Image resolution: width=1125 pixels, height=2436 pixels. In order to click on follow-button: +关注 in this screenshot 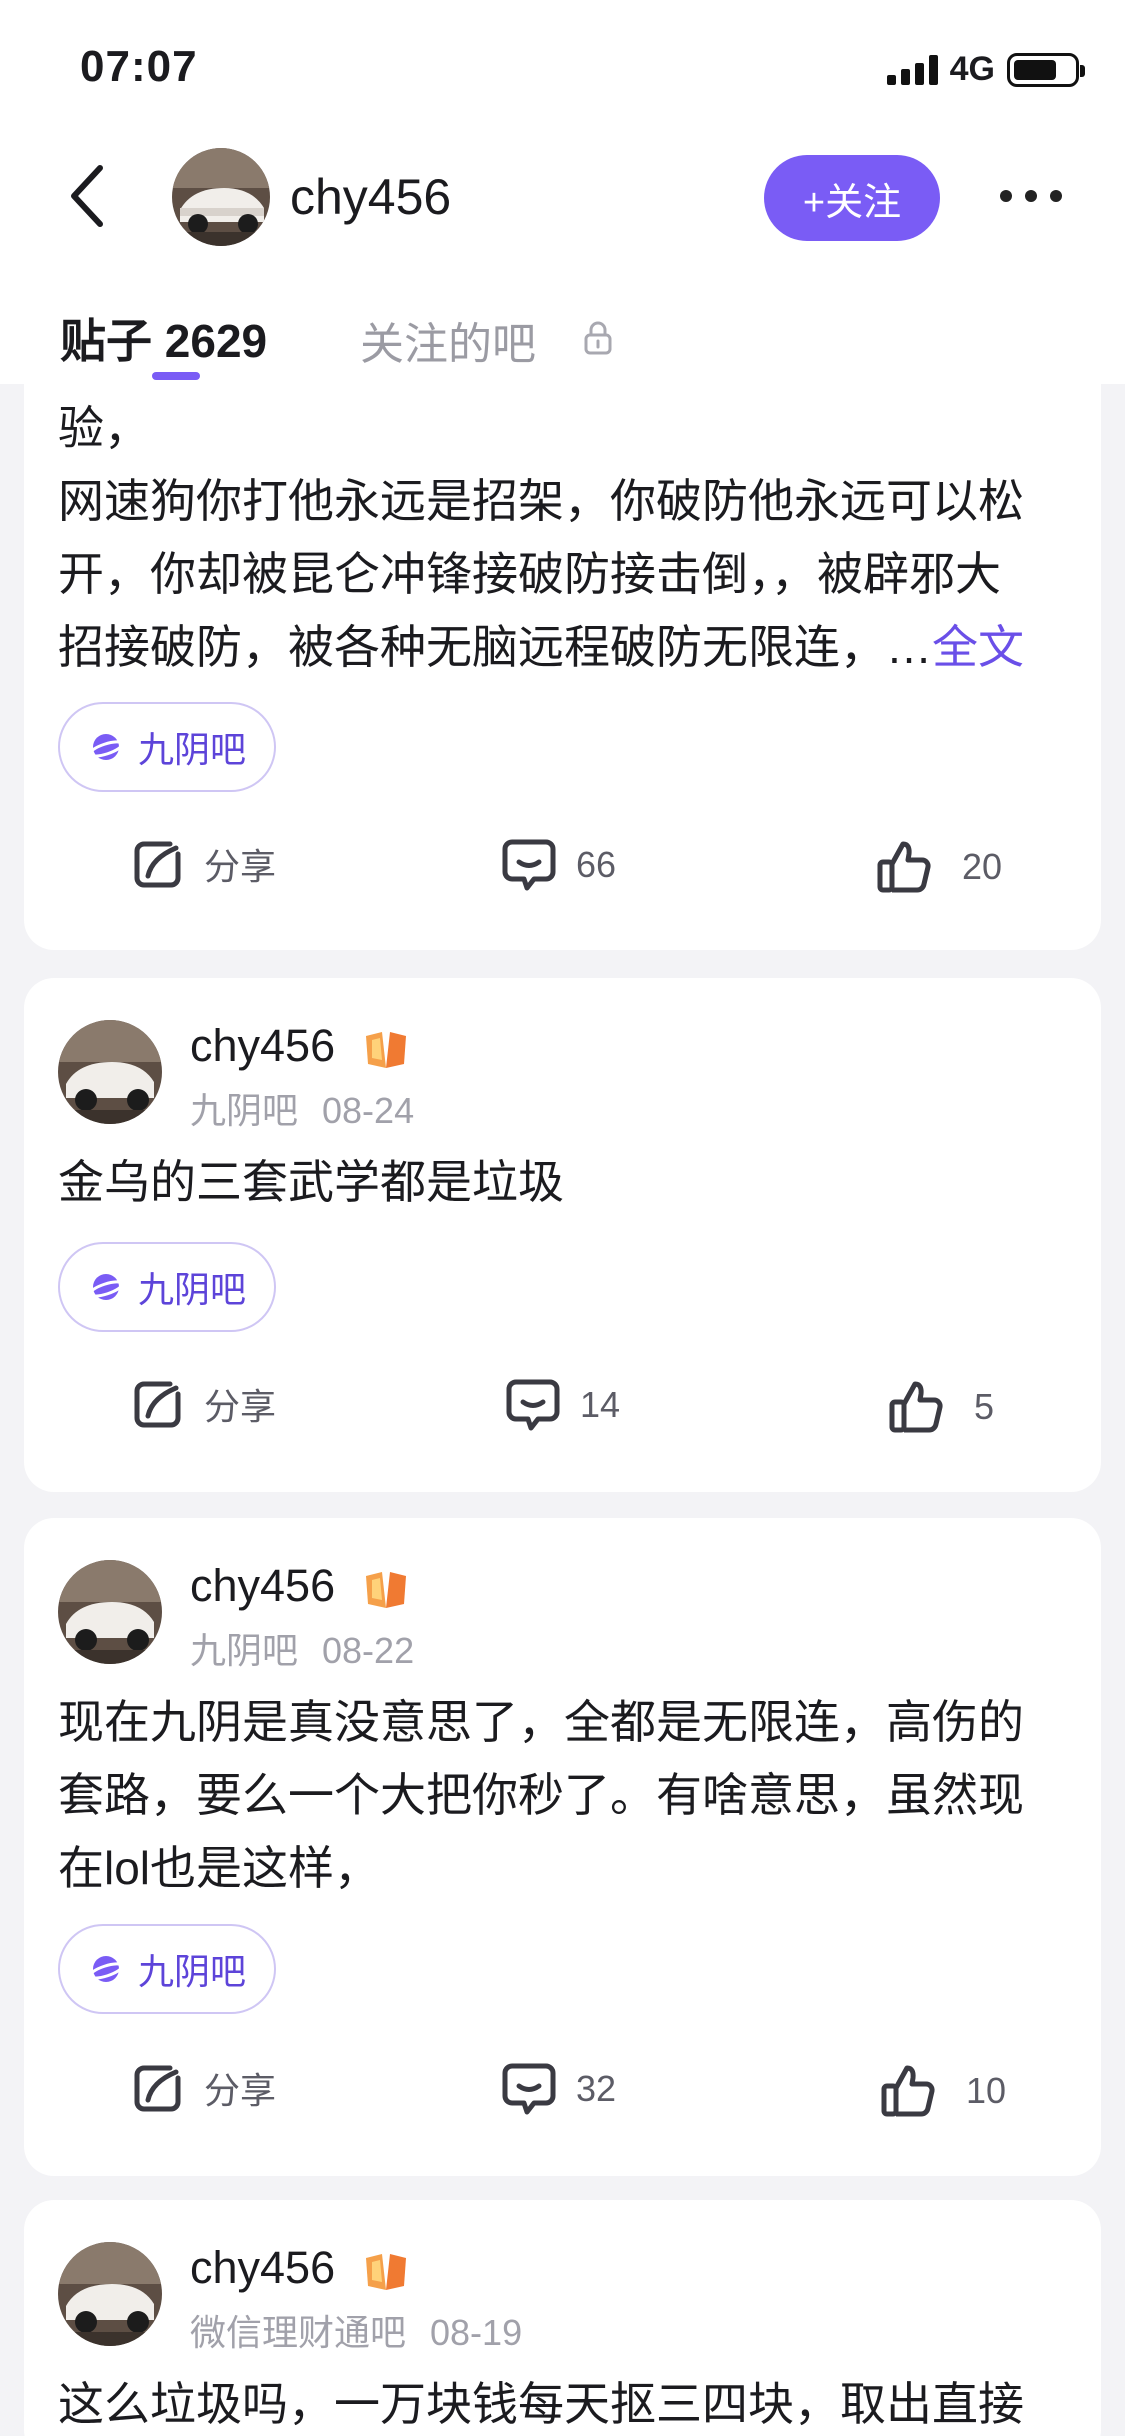, I will do `click(852, 198)`.